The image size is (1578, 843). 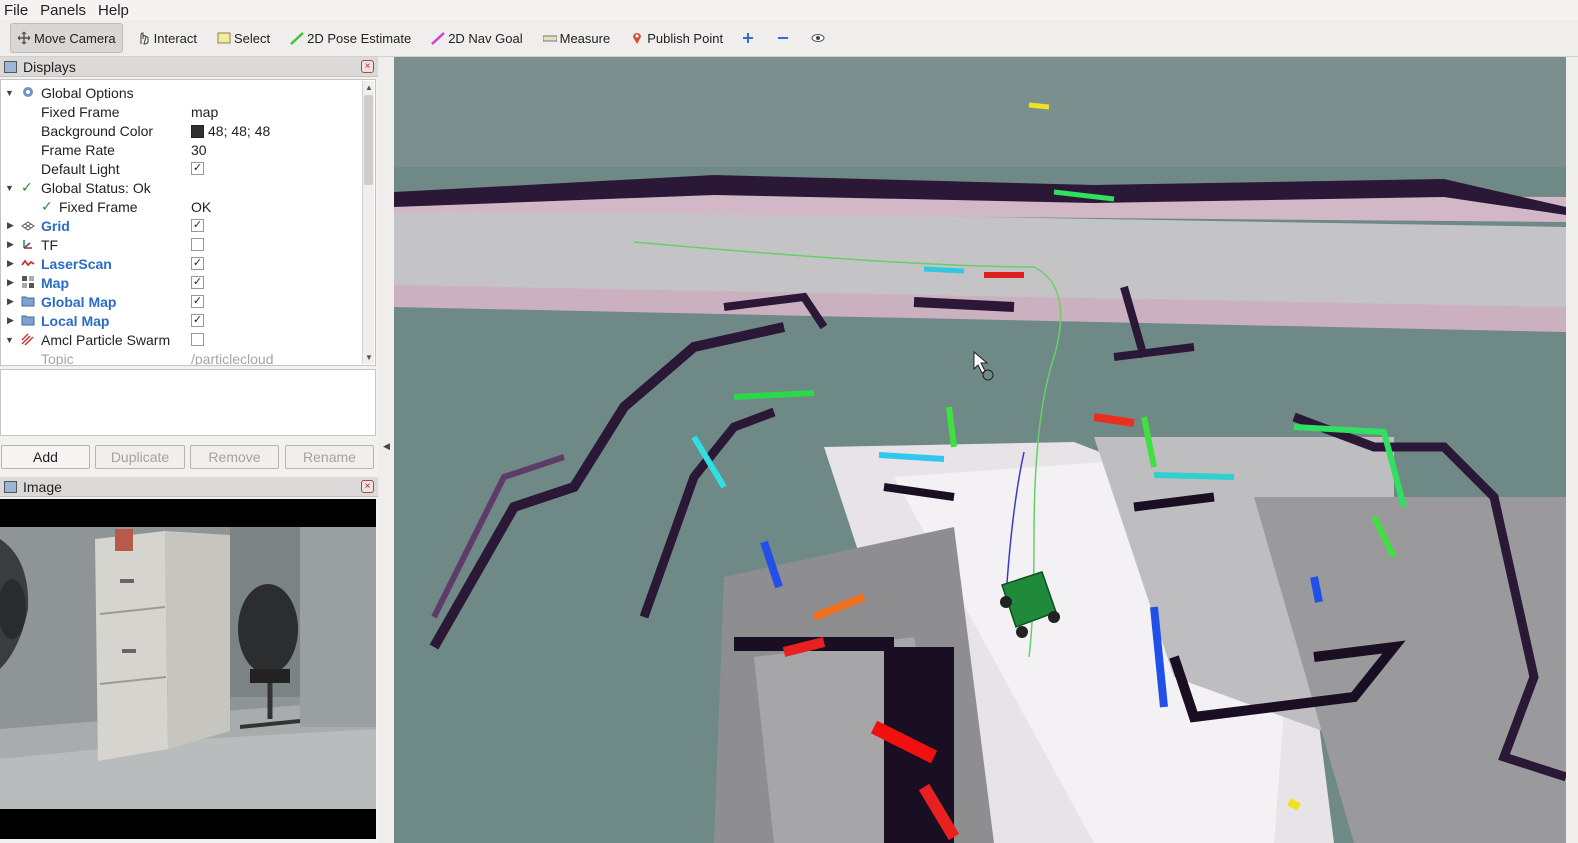 What do you see at coordinates (144, 38) in the screenshot?
I see `interact-icon` at bounding box center [144, 38].